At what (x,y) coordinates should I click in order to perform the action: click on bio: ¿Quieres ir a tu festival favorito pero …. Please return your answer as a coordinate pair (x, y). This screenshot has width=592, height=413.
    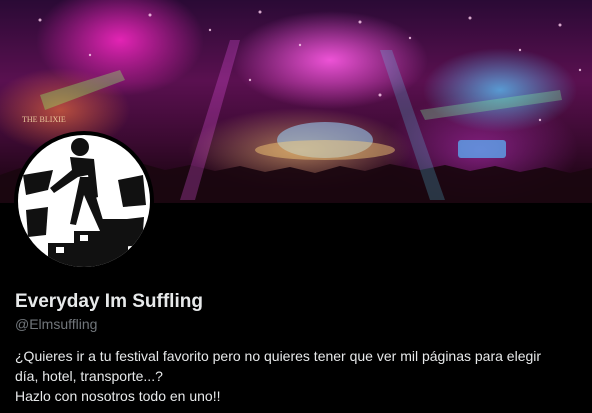
    Looking at the image, I should click on (301, 376).